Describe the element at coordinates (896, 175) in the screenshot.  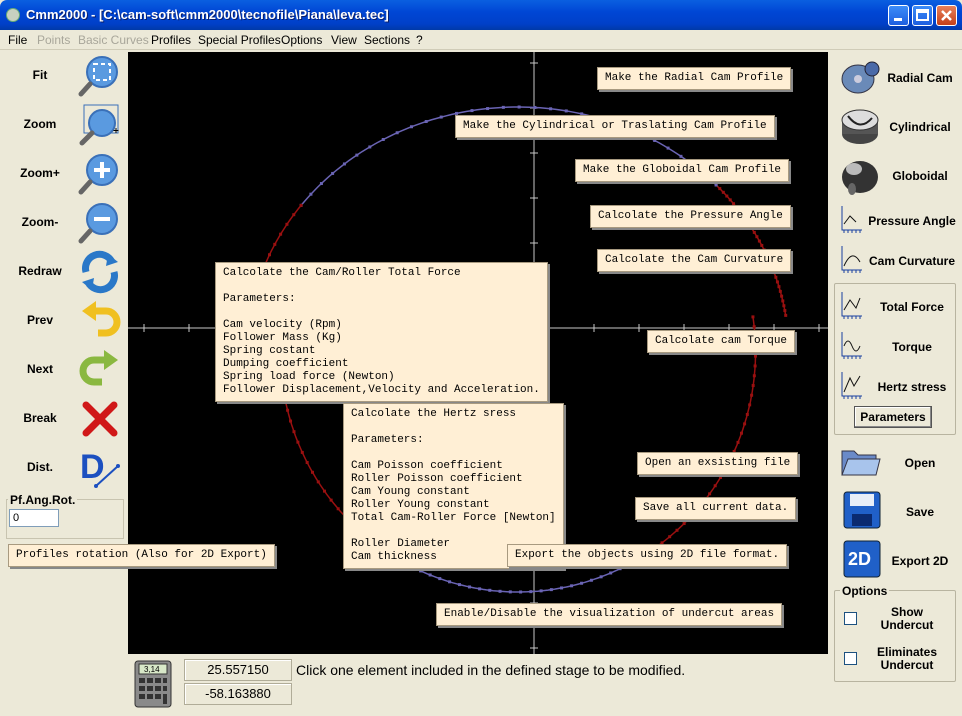
I see `globoidal-button: Globoidal` at that location.